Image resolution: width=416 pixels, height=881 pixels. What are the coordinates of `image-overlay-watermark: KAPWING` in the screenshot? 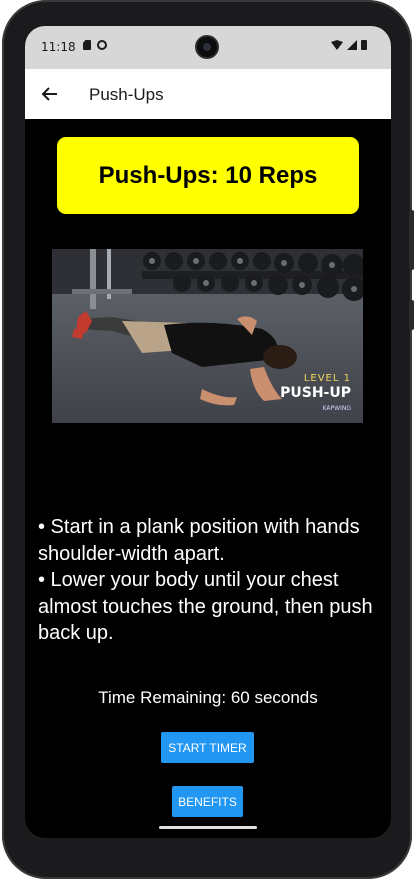 It's located at (336, 408).